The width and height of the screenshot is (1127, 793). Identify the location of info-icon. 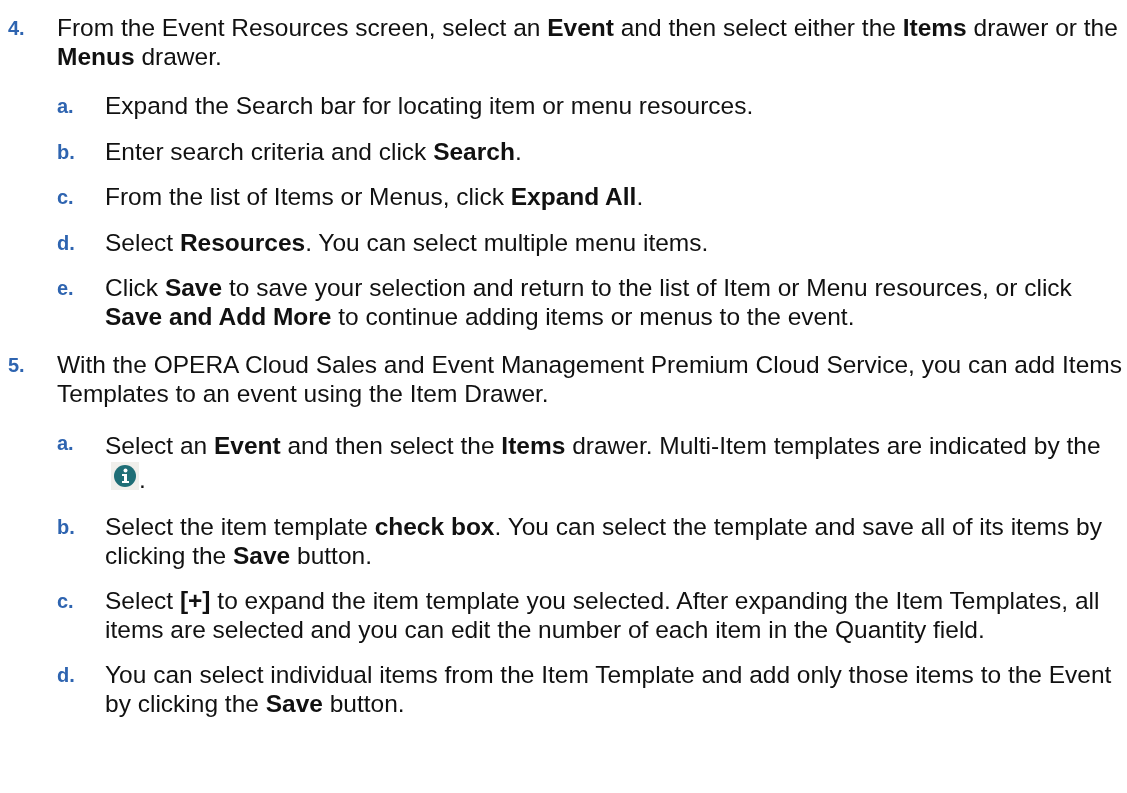
(125, 476).